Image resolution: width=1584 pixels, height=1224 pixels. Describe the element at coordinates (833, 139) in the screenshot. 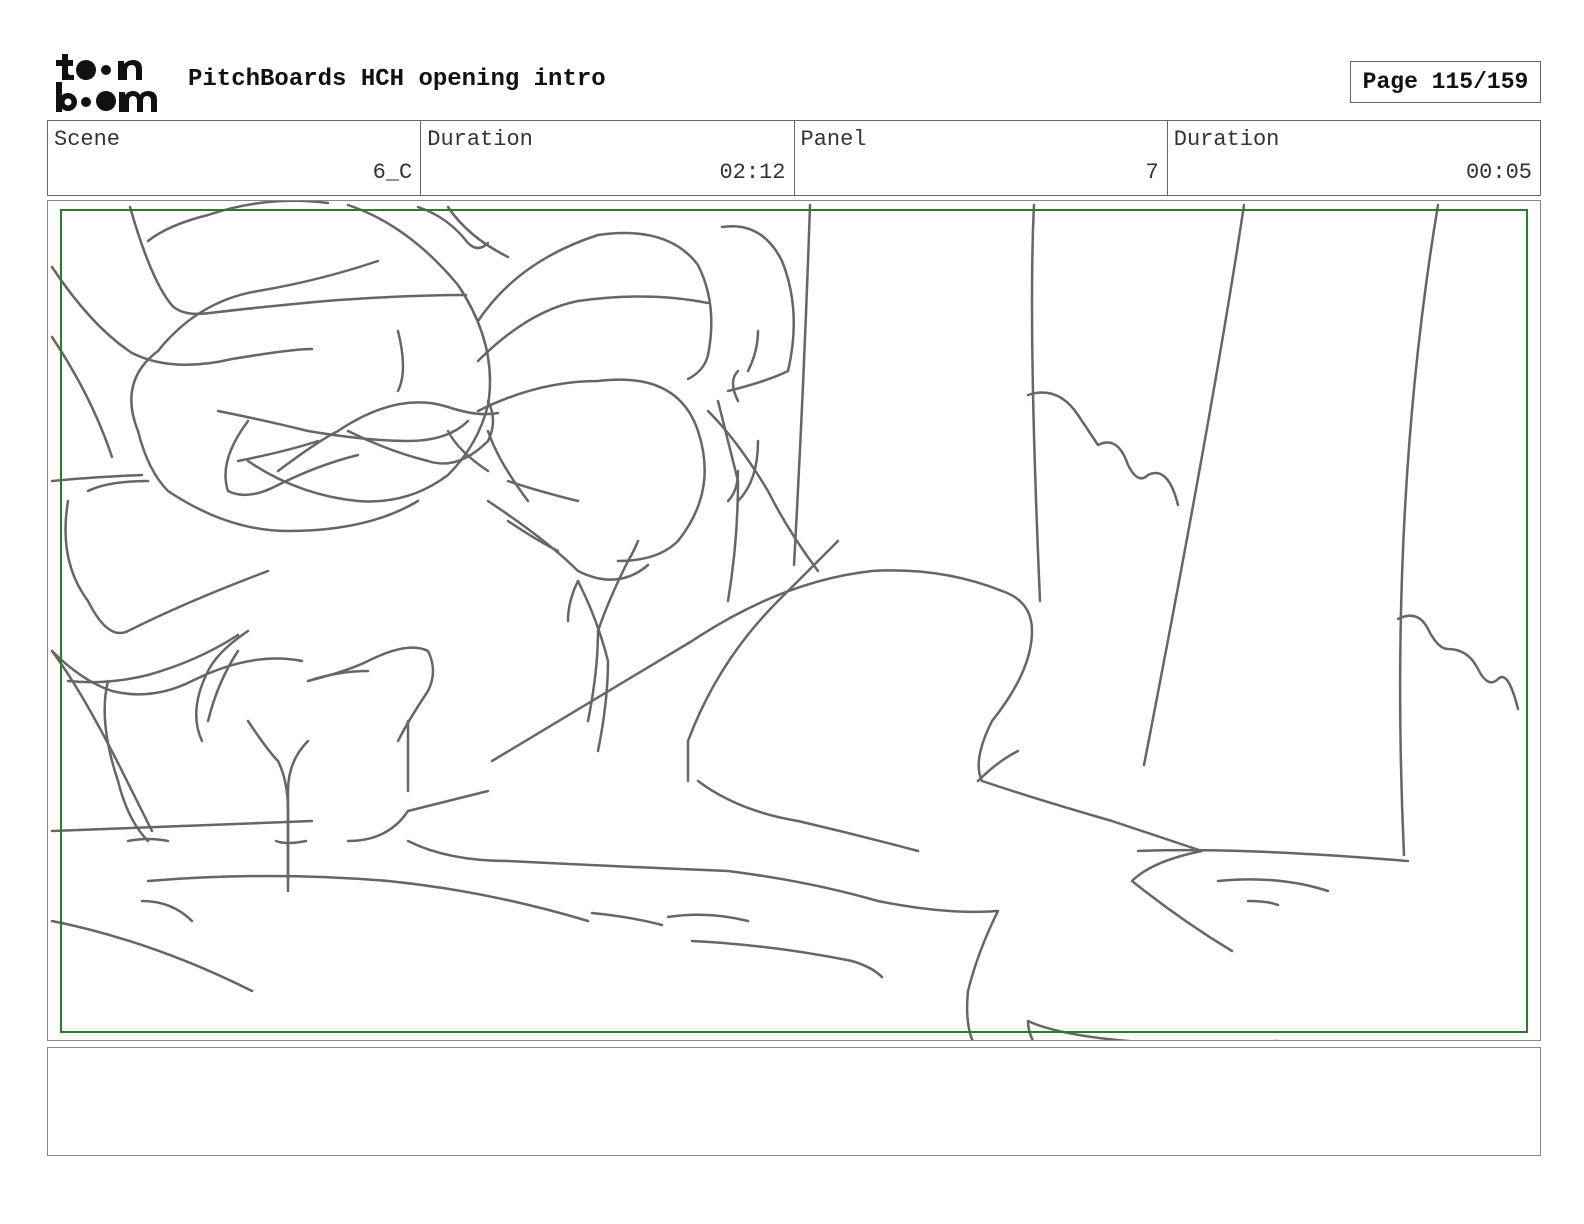

I see `panel-label: Panel` at that location.